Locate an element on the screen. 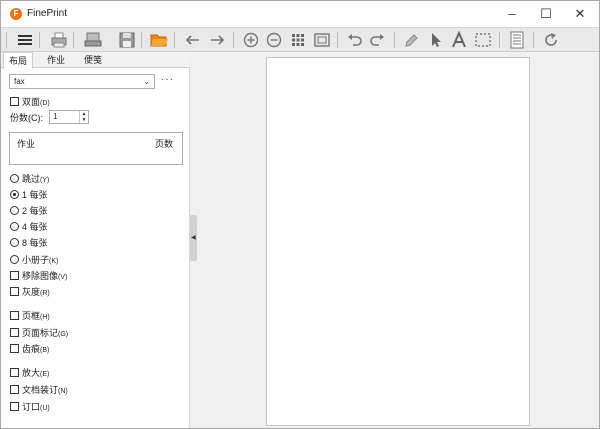 Image resolution: width=600 pixels, height=429 pixels. document-icon is located at coordinates (517, 40).